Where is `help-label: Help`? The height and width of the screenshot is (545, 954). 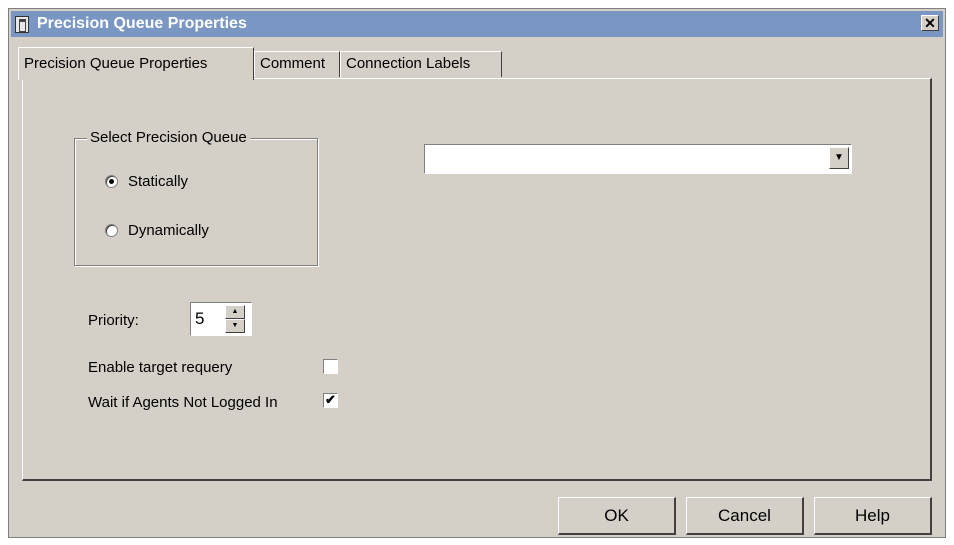
help-label: Help is located at coordinates (872, 515).